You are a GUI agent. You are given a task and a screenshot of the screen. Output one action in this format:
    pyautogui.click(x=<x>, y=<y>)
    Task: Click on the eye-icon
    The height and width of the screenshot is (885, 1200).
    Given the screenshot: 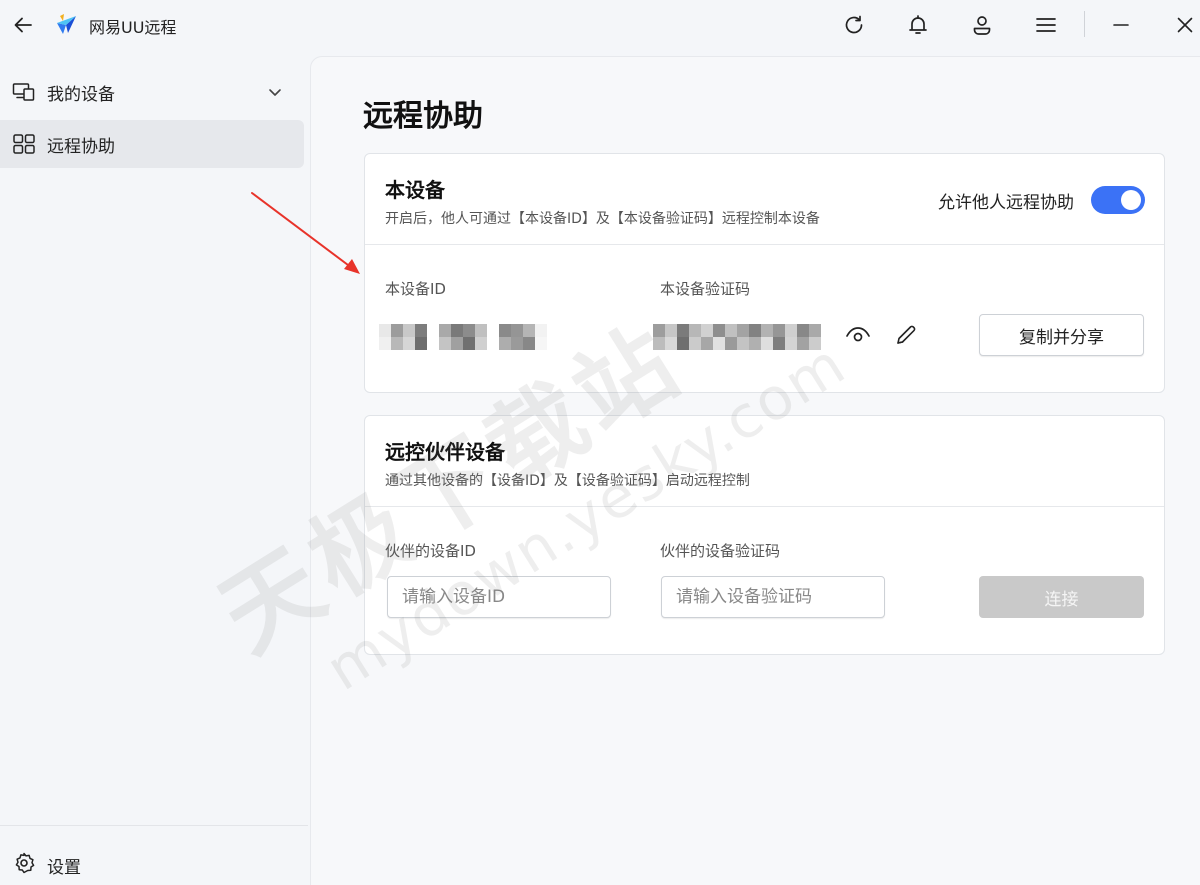 What is the action you would take?
    pyautogui.click(x=858, y=335)
    